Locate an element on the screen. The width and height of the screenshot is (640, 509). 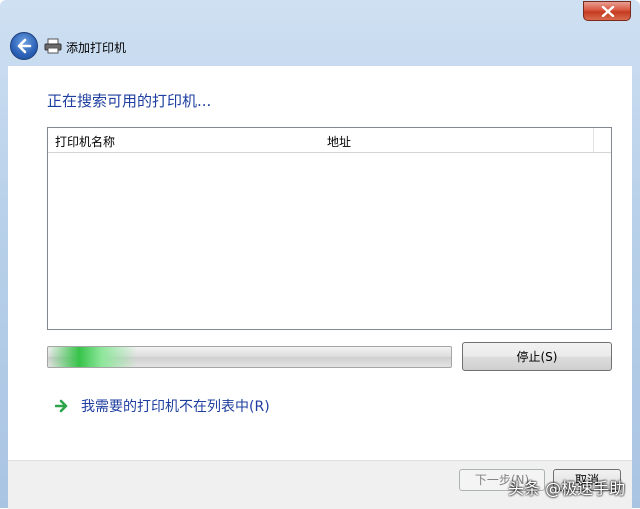
back-button is located at coordinates (24, 46).